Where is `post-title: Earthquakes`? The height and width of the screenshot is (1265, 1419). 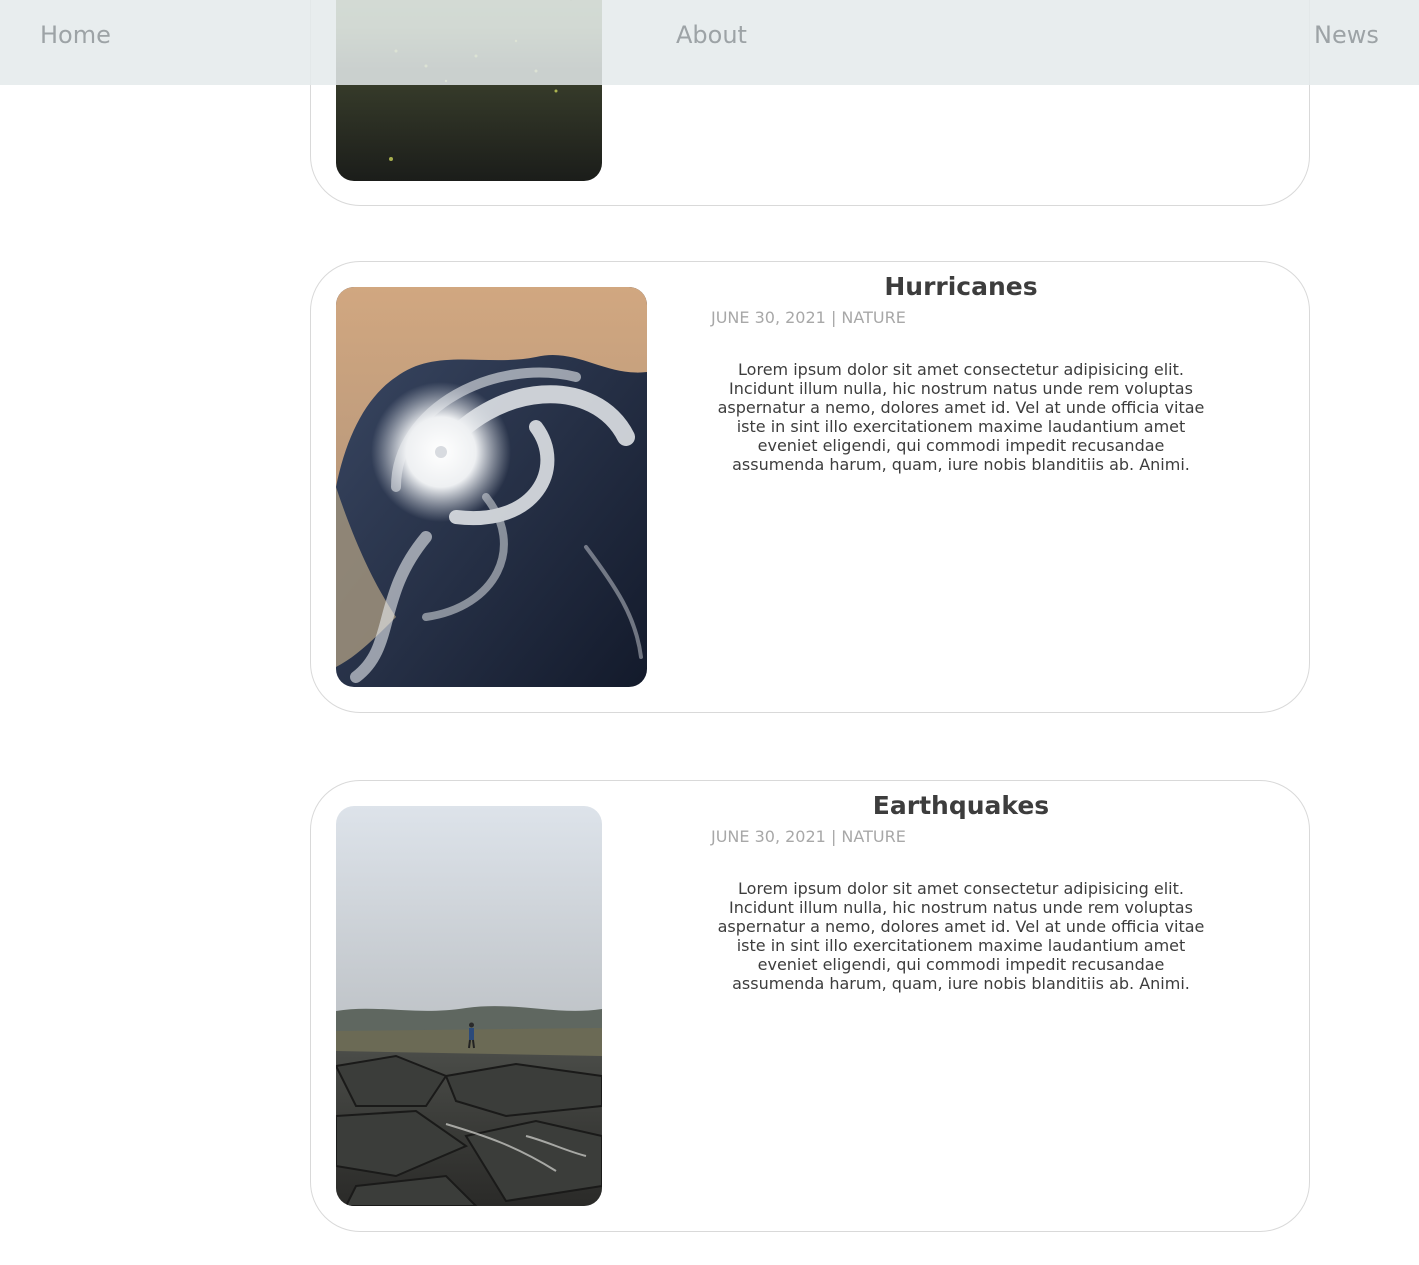
post-title: Earthquakes is located at coordinates (961, 806).